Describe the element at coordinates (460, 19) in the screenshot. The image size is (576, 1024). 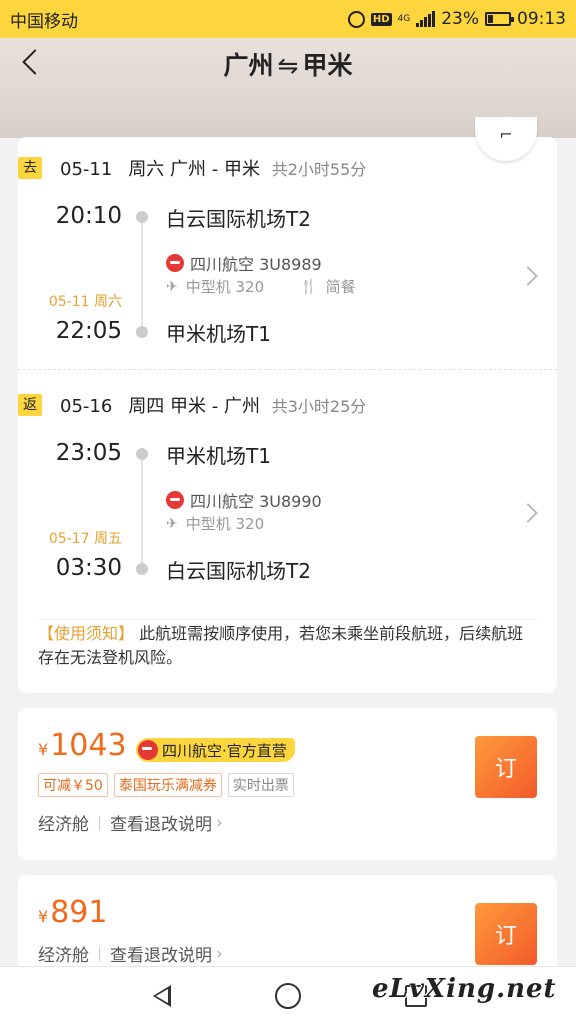
I see `battery-percent: 23%` at that location.